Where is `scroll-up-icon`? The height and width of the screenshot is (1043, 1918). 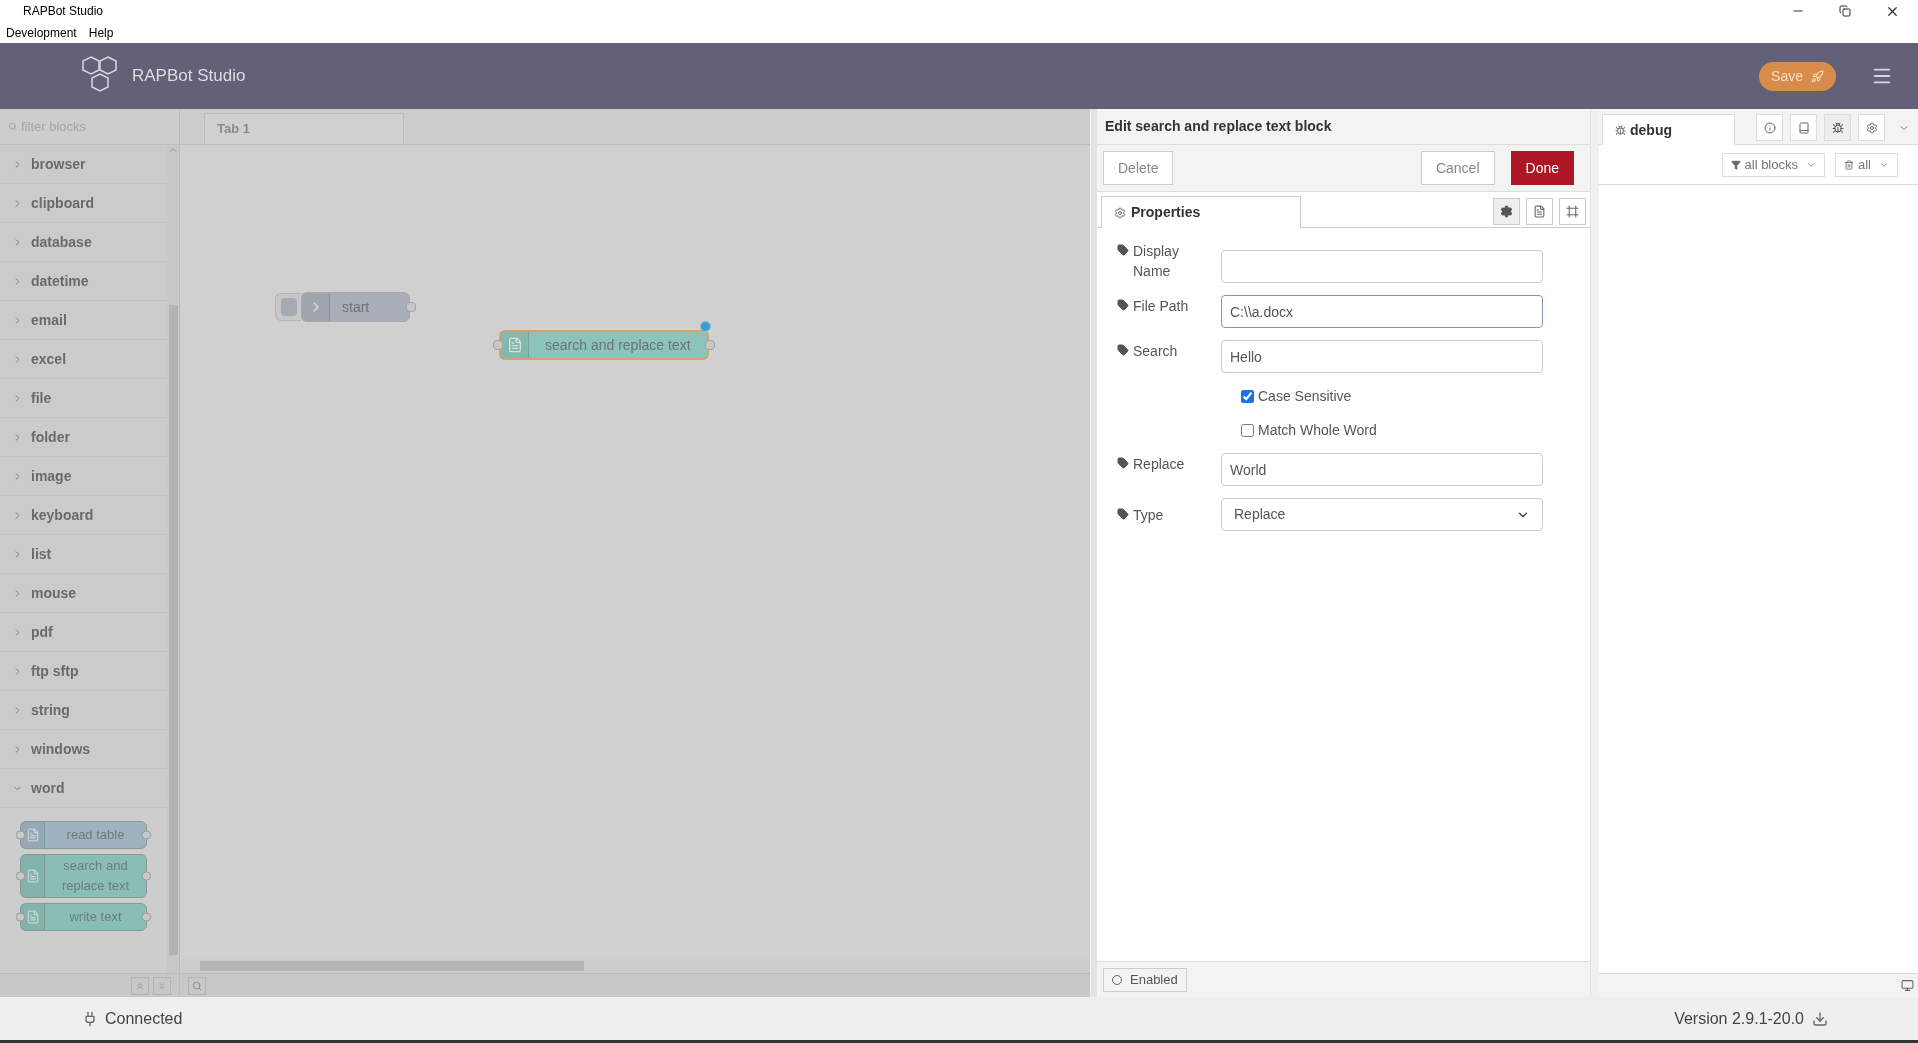 scroll-up-icon is located at coordinates (173, 150).